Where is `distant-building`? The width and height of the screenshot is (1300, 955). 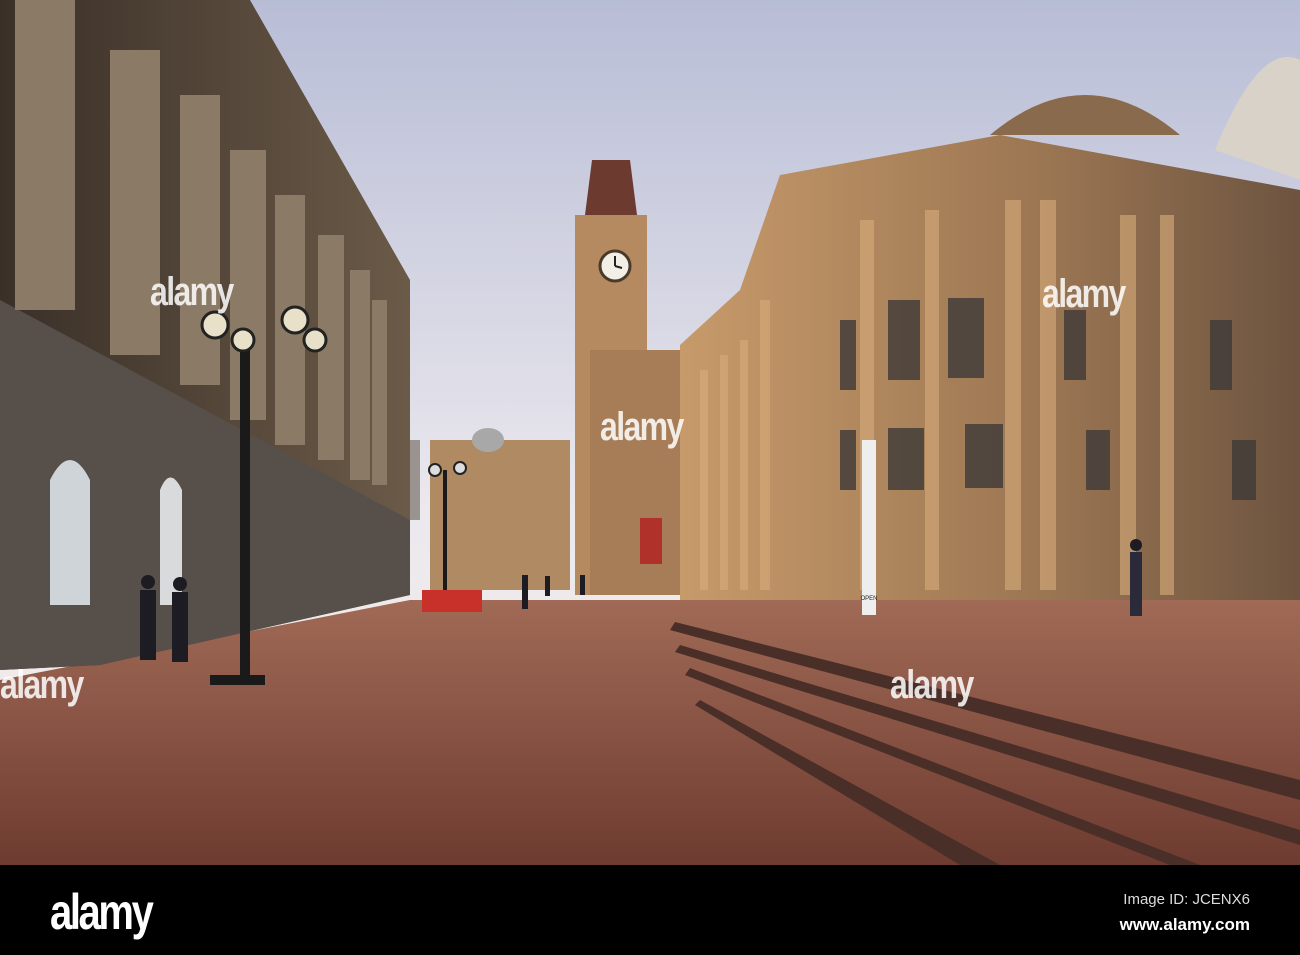 distant-building is located at coordinates (500, 515).